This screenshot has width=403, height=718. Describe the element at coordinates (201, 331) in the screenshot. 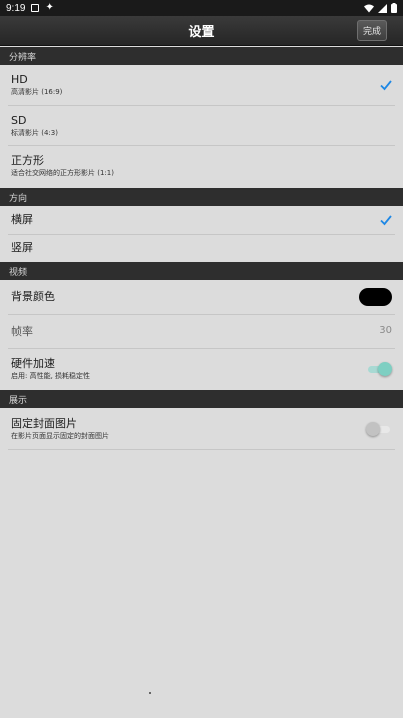

I see `frame-rate-row: 帧率 30` at that location.